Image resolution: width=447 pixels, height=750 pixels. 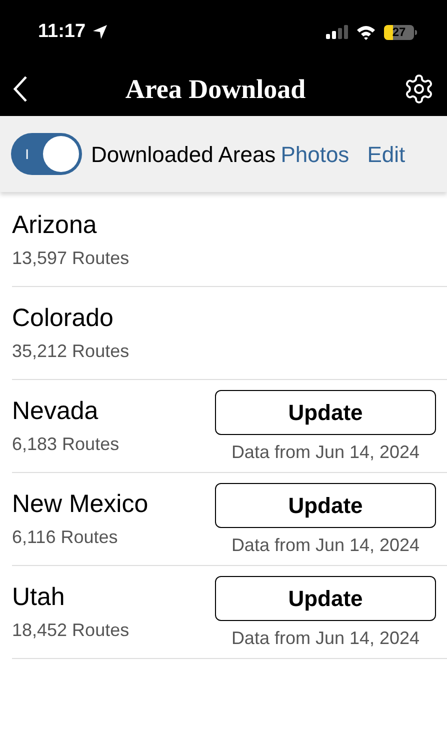 What do you see at coordinates (386, 154) in the screenshot?
I see `toolbar-link: Edit` at bounding box center [386, 154].